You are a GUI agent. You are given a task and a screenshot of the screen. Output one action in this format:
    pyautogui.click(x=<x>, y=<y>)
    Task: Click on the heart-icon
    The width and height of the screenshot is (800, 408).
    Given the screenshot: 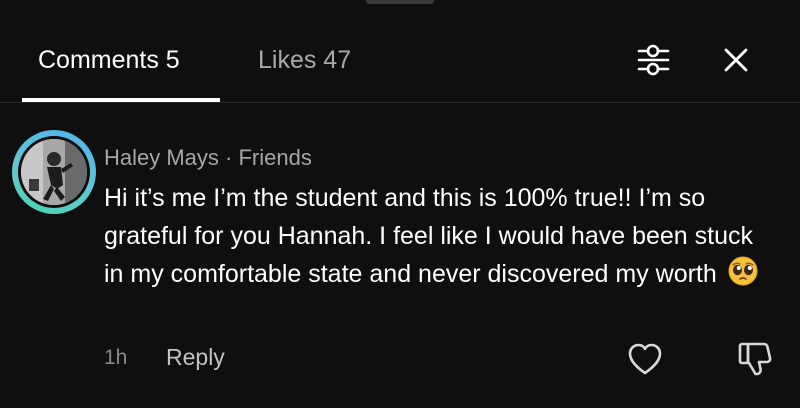 What is the action you would take?
    pyautogui.click(x=645, y=359)
    